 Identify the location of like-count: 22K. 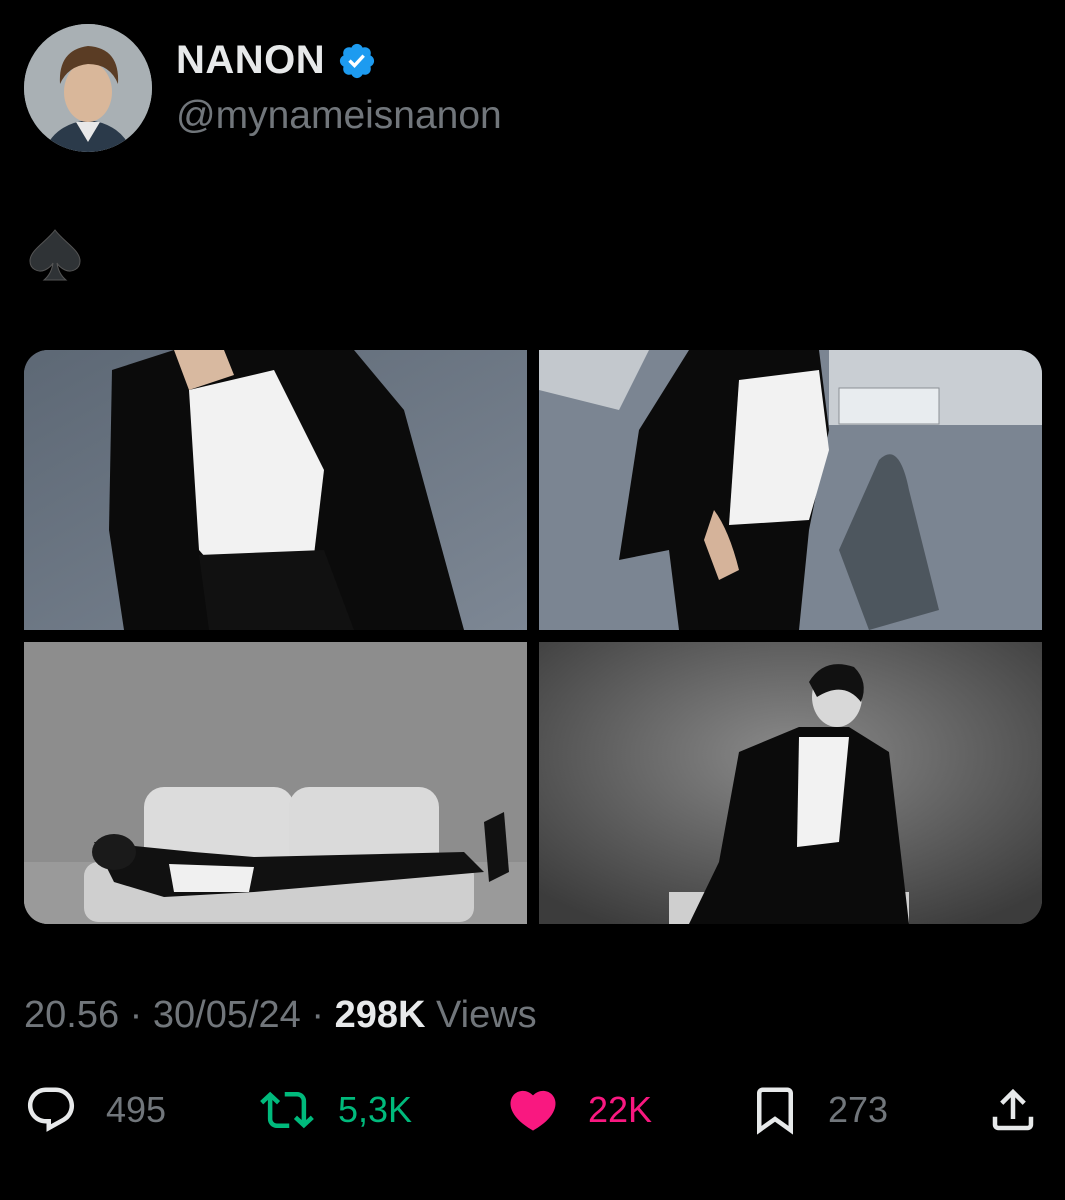
(620, 1109).